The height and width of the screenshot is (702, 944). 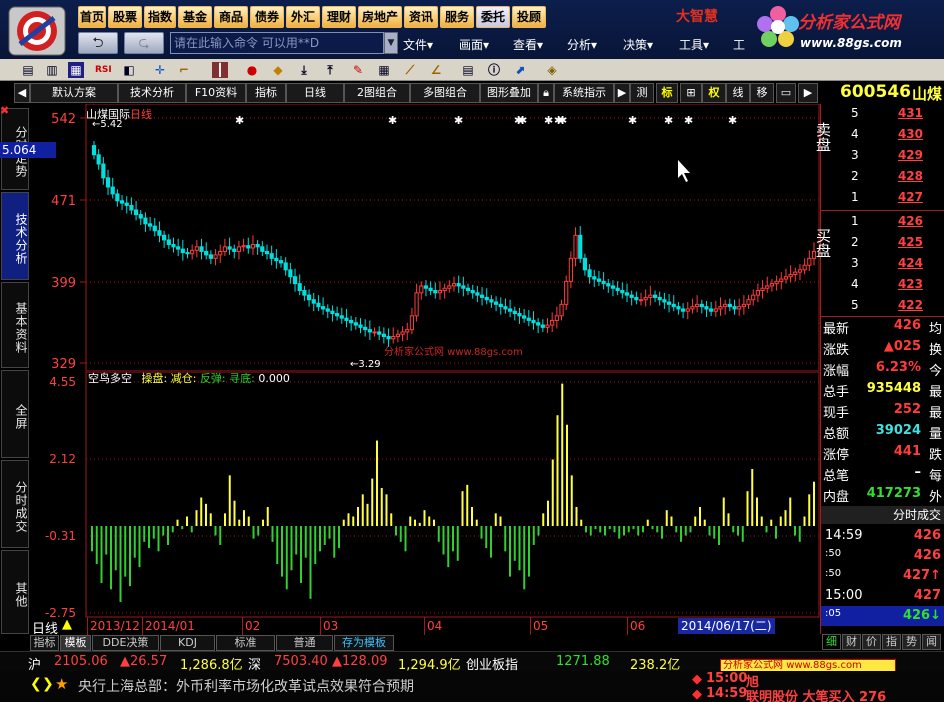 What do you see at coordinates (231, 17) in the screenshot?
I see `nav-4: 商品` at bounding box center [231, 17].